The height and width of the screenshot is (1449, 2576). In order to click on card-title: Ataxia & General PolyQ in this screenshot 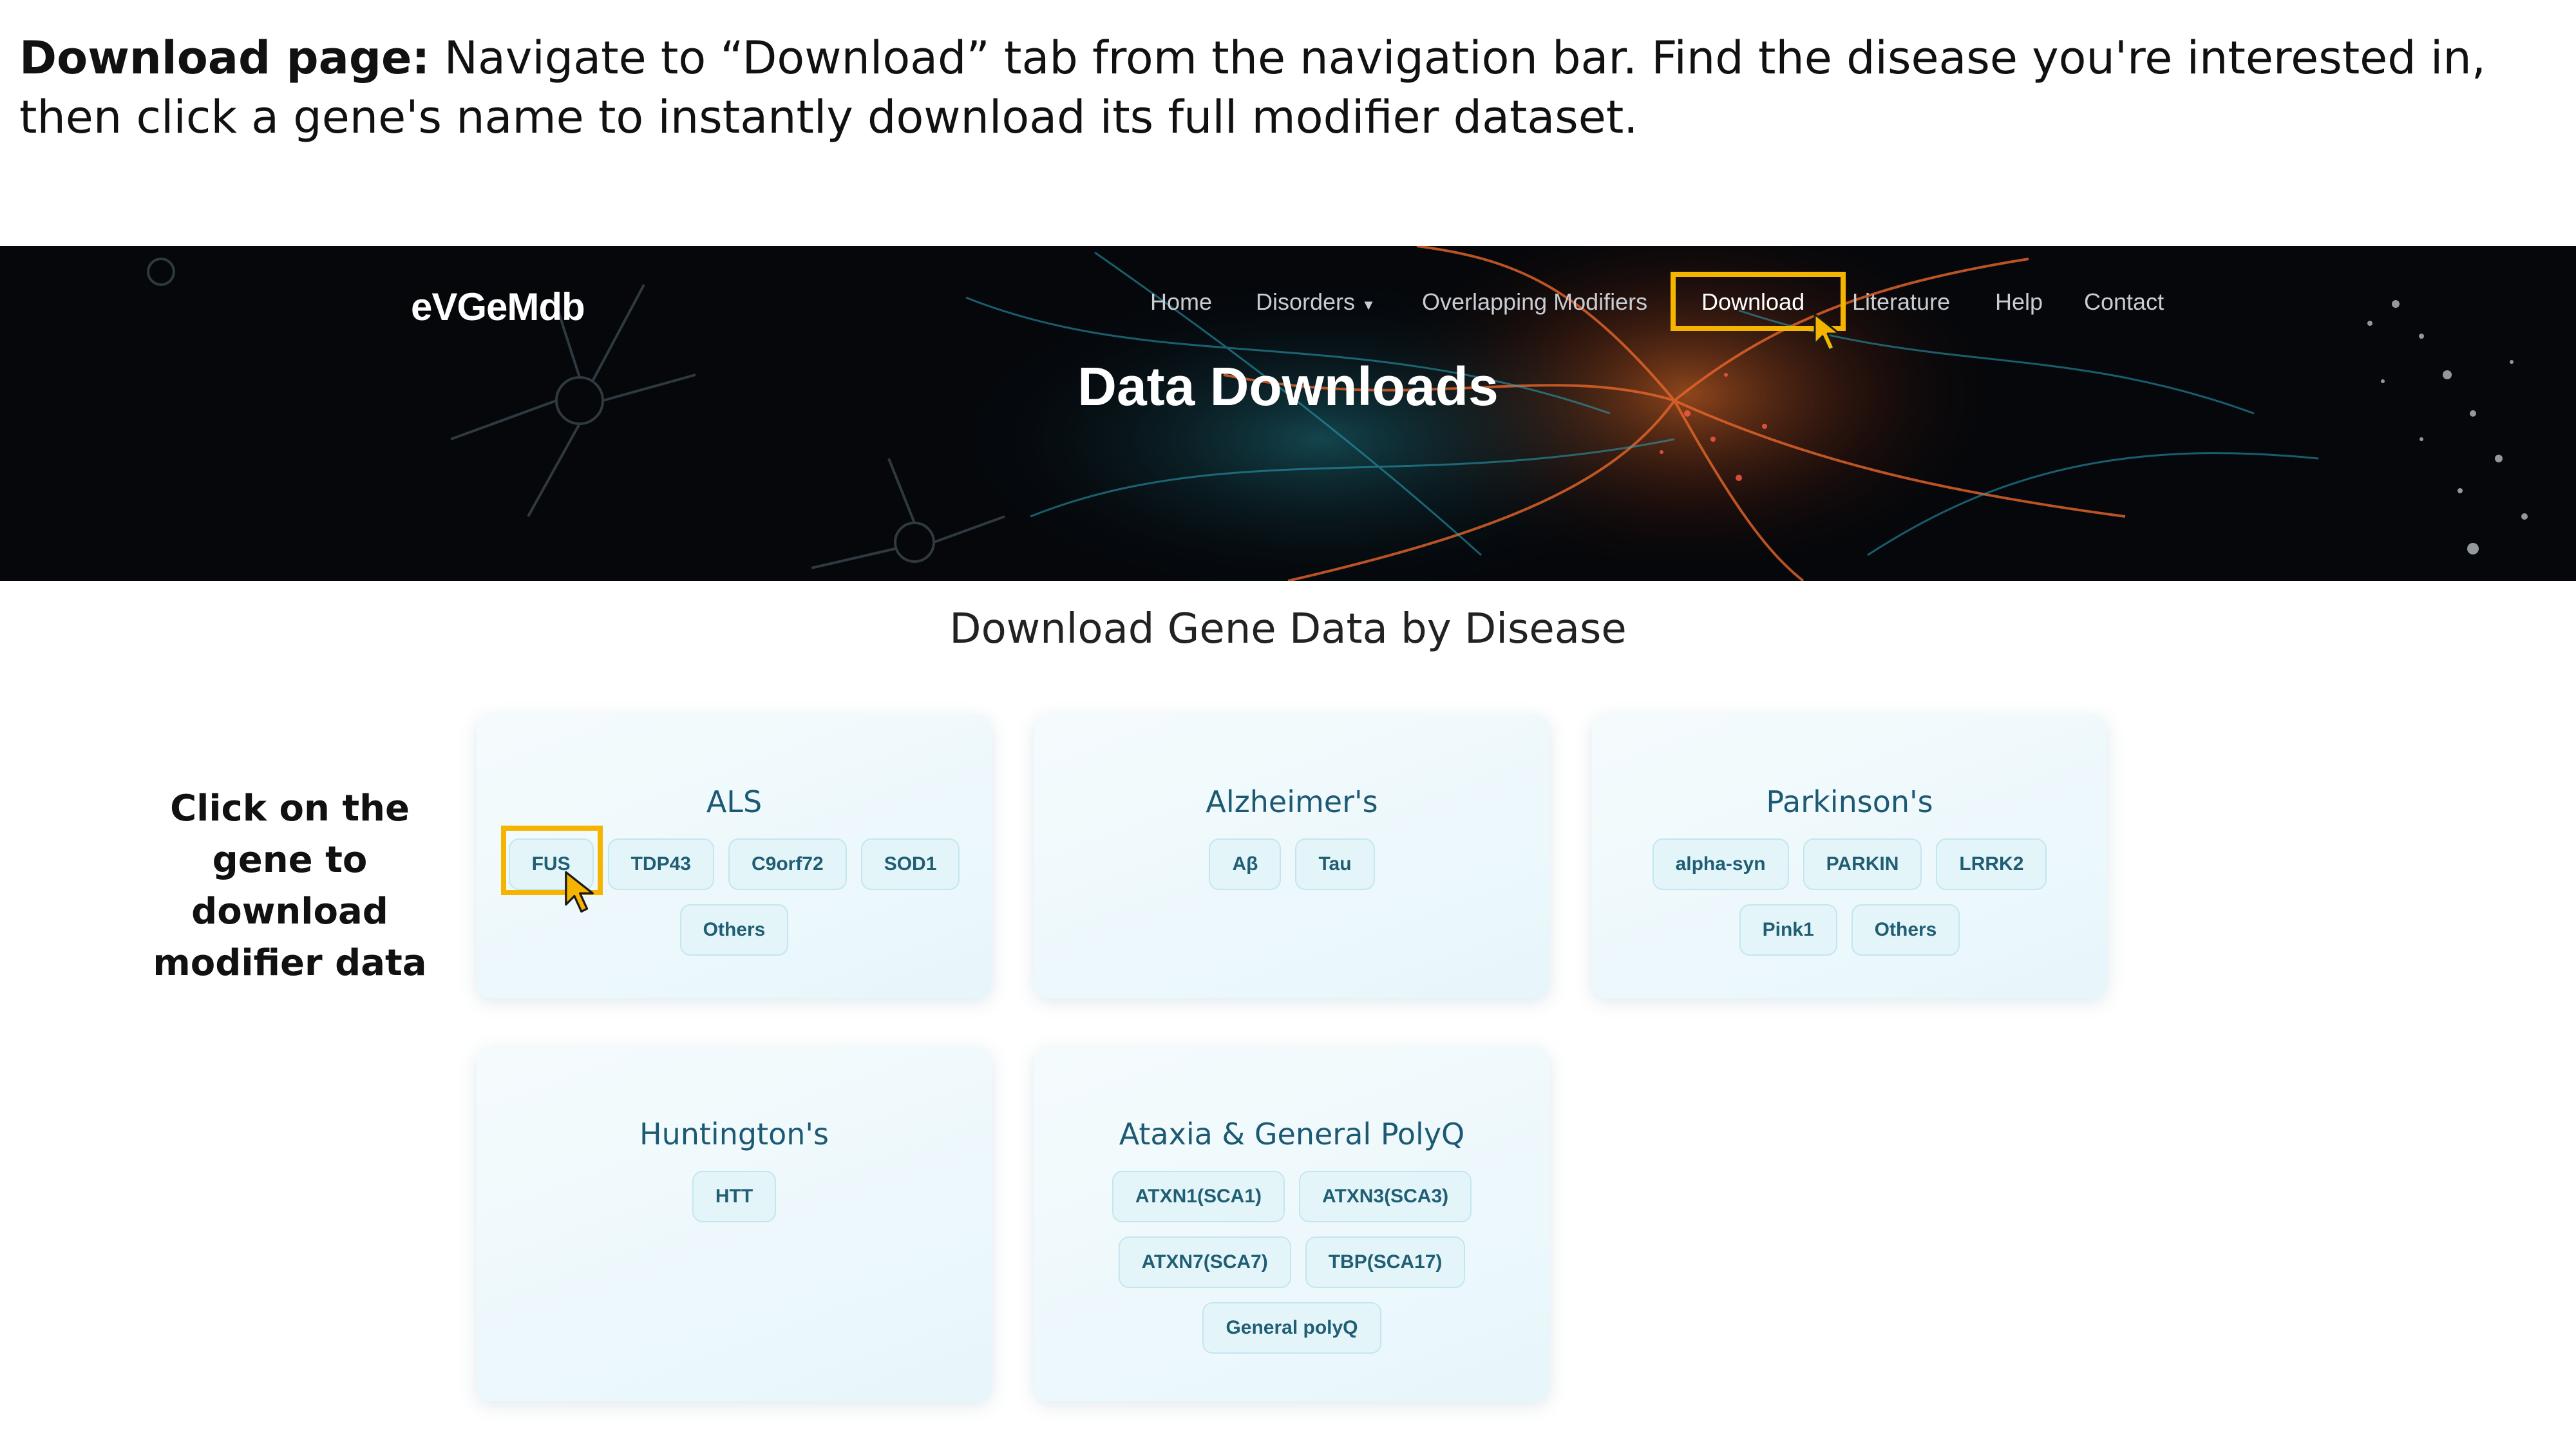, I will do `click(1292, 1134)`.